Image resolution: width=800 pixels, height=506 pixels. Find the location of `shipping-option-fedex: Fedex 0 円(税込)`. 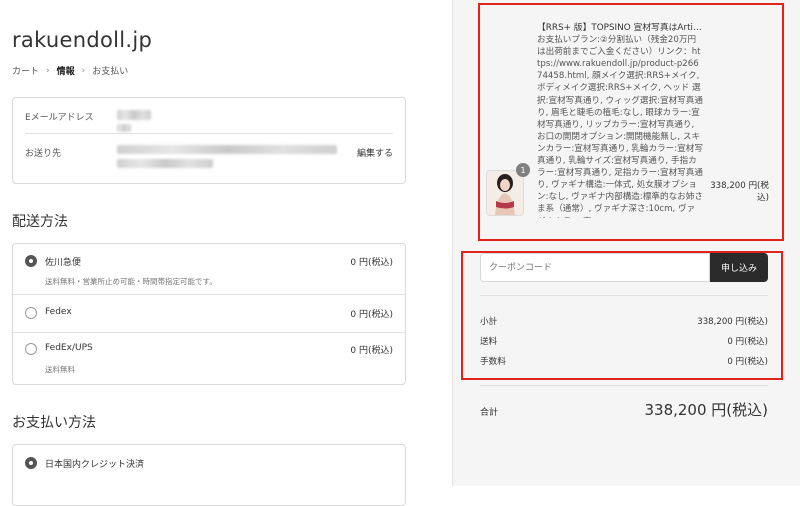

shipping-option-fedex: Fedex 0 円(税込) is located at coordinates (209, 314).